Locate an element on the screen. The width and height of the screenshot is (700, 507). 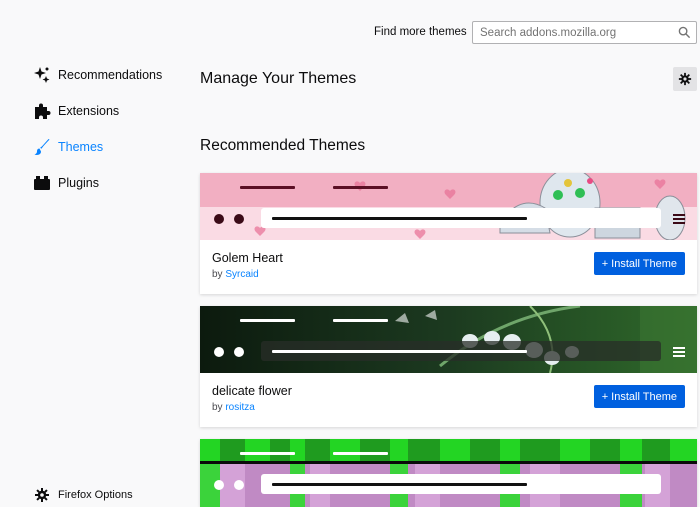
sidebar-item-recommendations: Recommendations is located at coordinates (97, 75).